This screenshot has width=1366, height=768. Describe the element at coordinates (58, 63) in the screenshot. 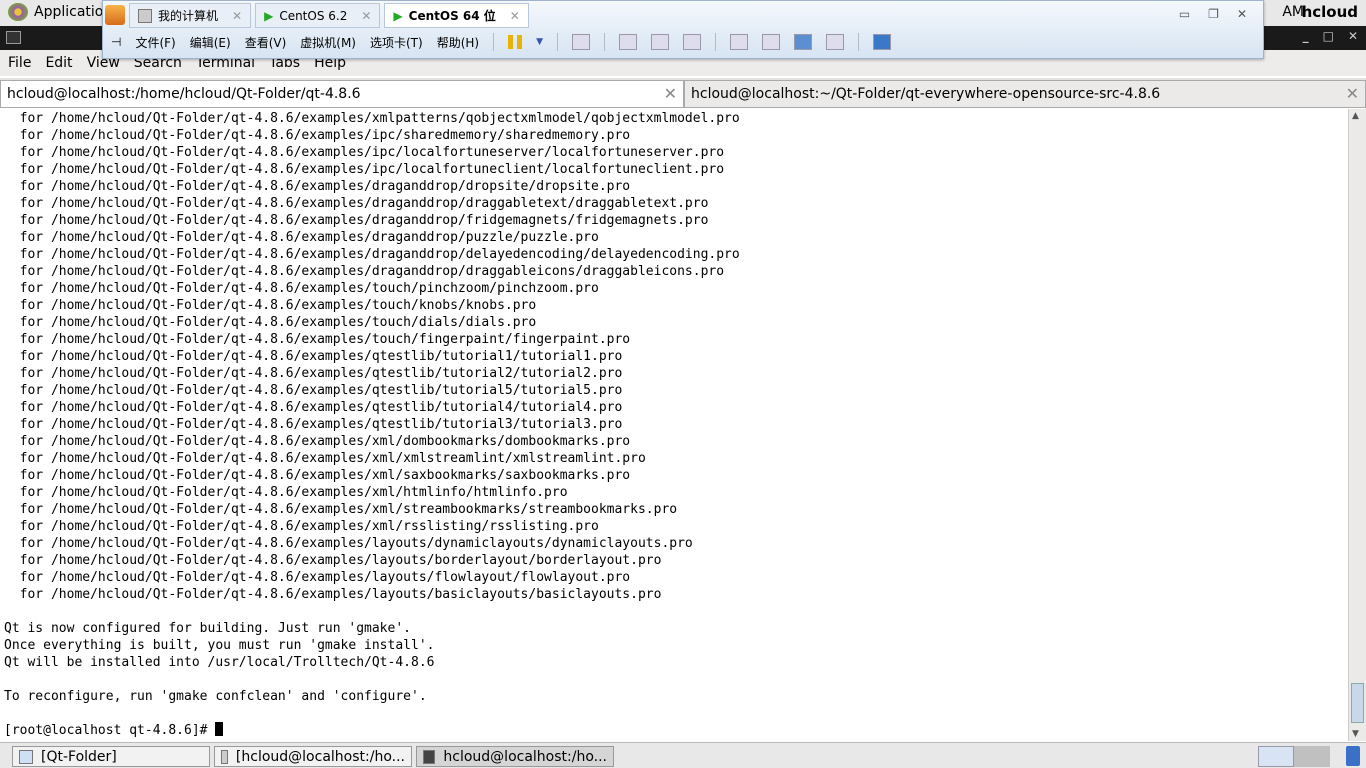

I see `menu-edit: Edit` at that location.